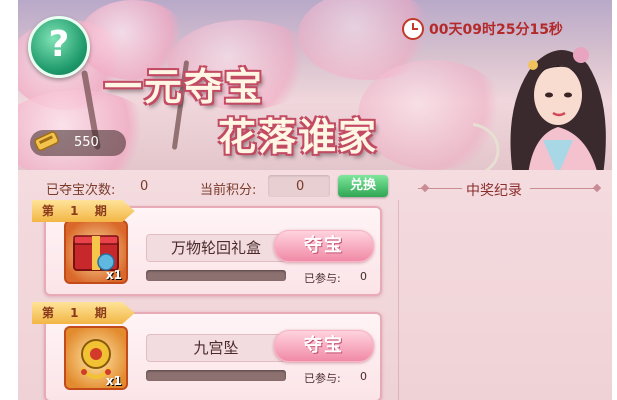  Describe the element at coordinates (228, 190) in the screenshot. I see `points-label: 当前积分:` at that location.